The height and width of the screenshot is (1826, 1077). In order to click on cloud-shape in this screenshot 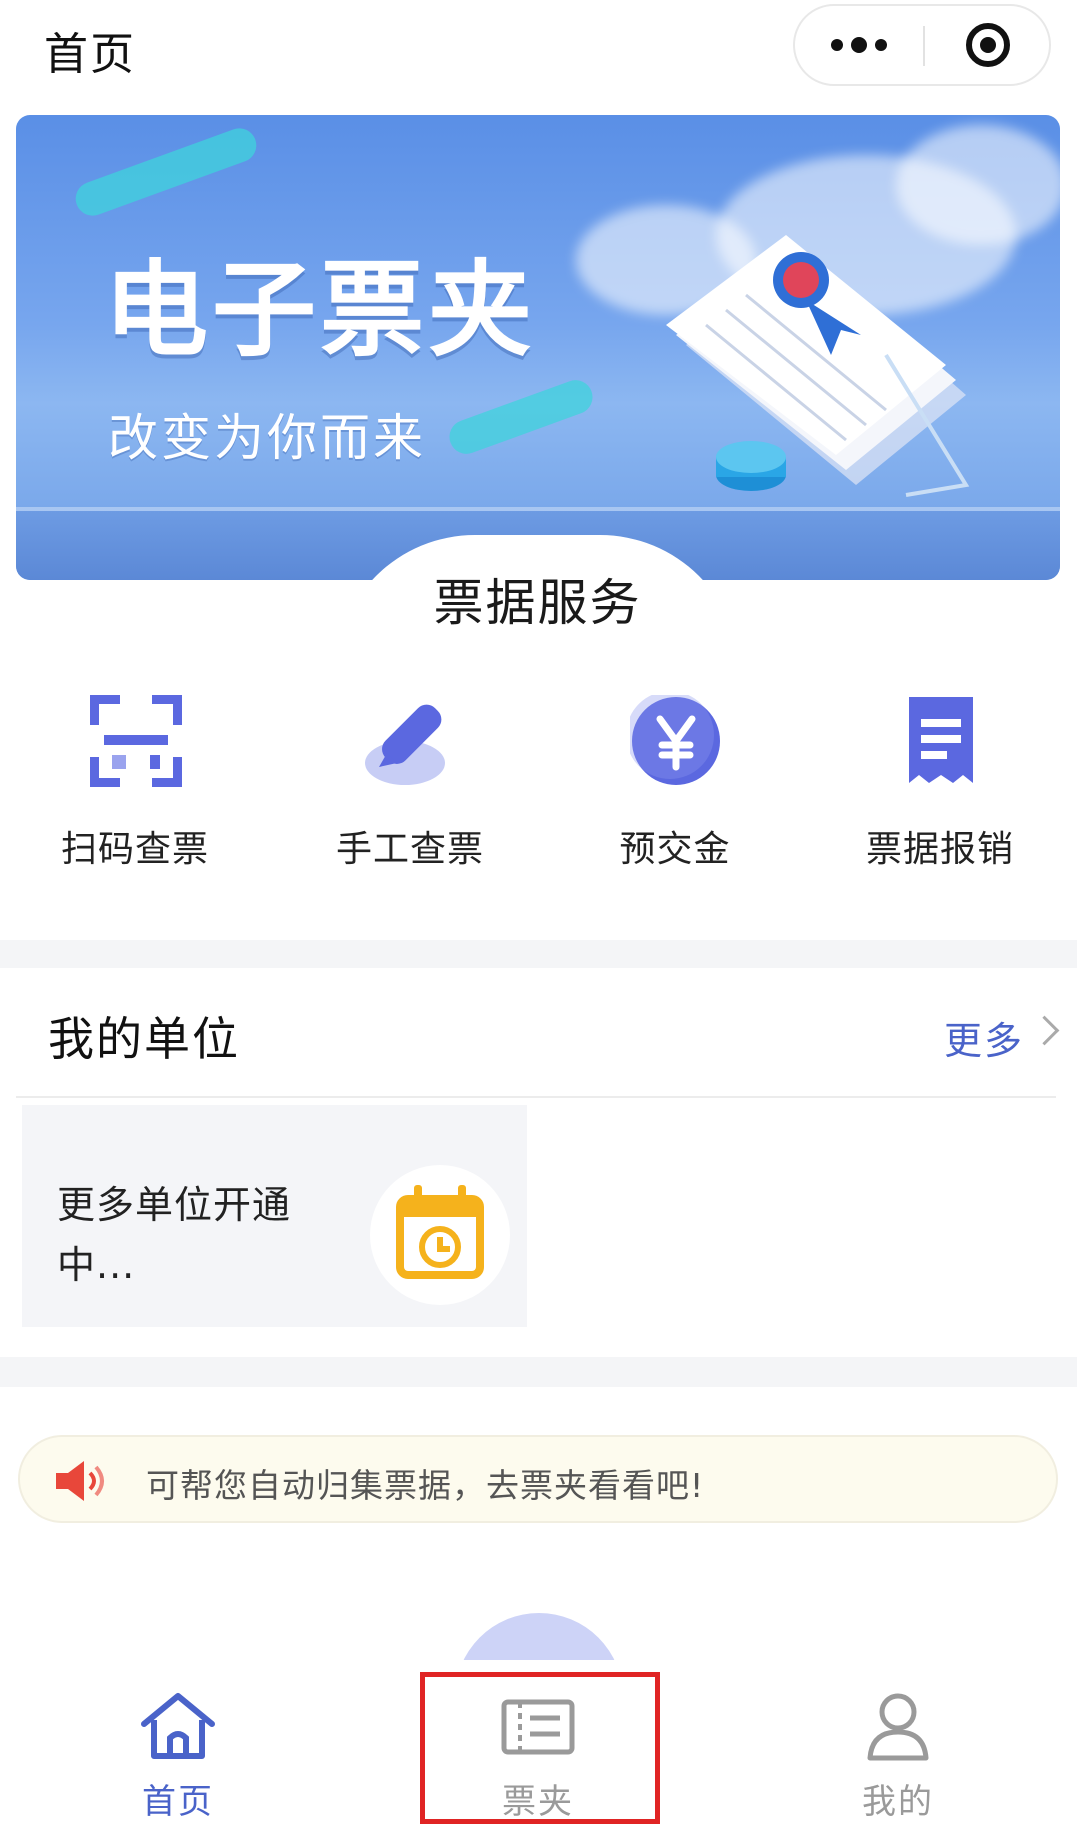, I will do `click(978, 185)`.